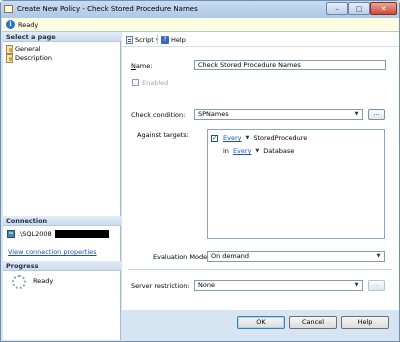 Image resolution: width=400 pixels, height=342 pixels. I want to click on select-page-header: Select a page, so click(62, 37).